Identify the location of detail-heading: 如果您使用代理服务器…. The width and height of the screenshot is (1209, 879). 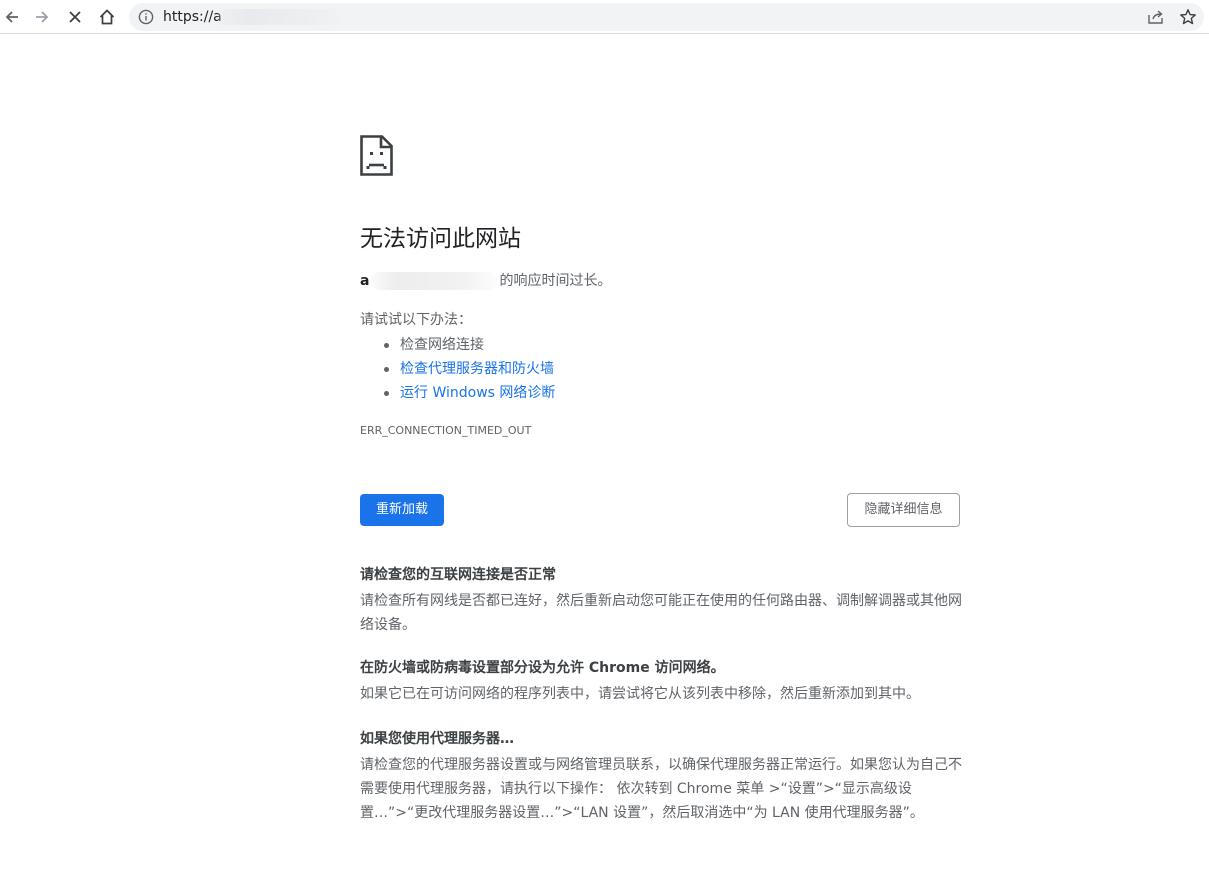
(437, 739).